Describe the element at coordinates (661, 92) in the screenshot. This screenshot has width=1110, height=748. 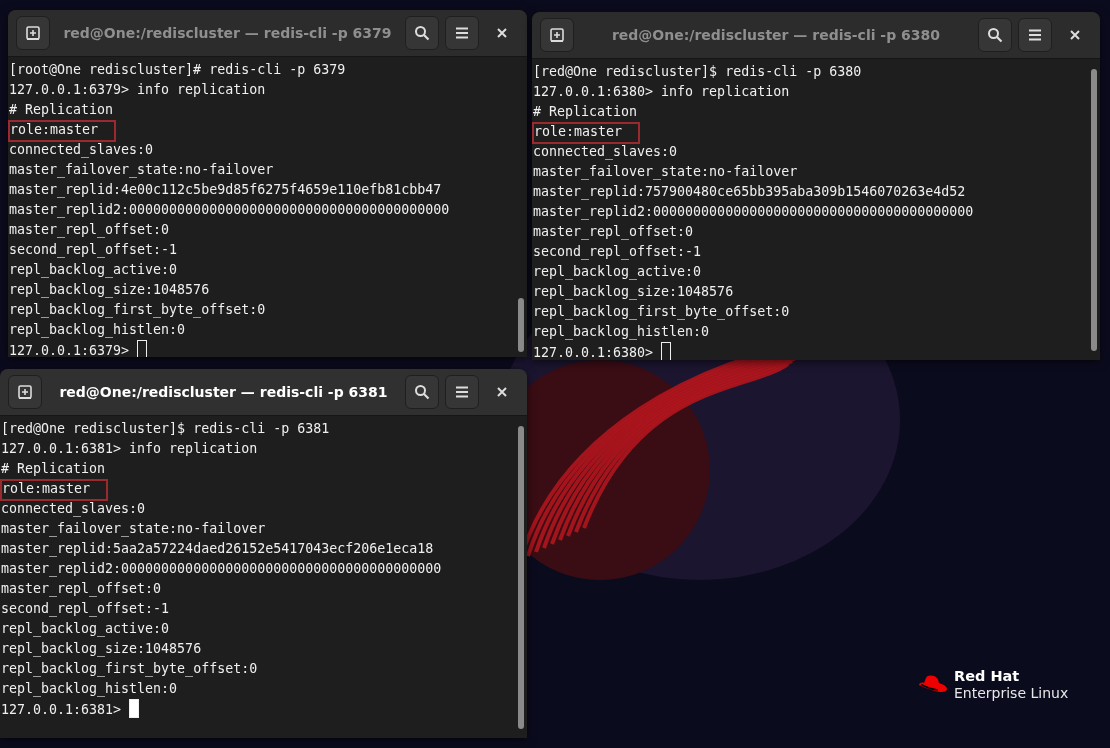
I see `terminal-line: 127.0.0.1:6380> info replication` at that location.